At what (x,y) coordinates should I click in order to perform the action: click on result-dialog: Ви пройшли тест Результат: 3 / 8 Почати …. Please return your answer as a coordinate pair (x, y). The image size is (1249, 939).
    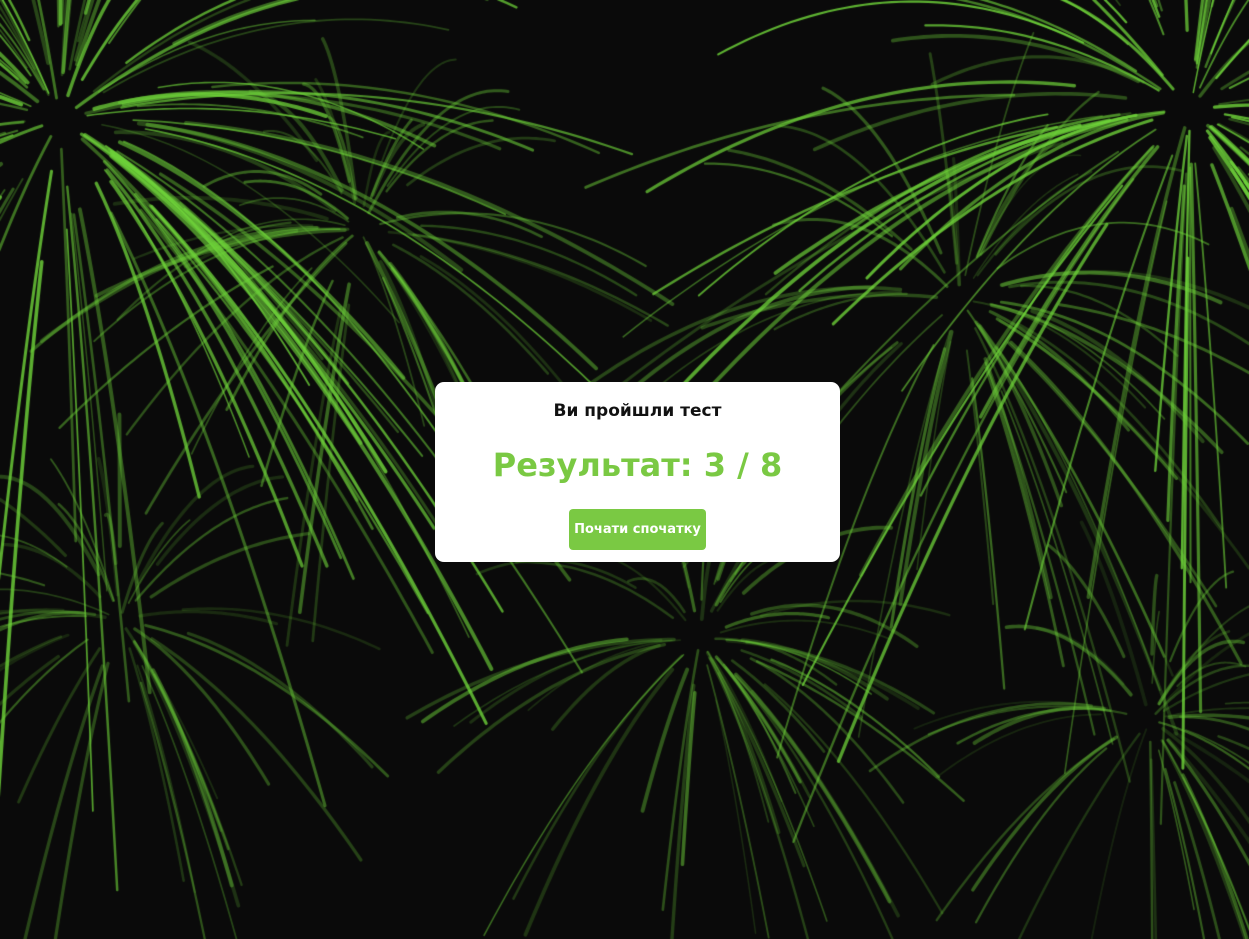
    Looking at the image, I should click on (637, 472).